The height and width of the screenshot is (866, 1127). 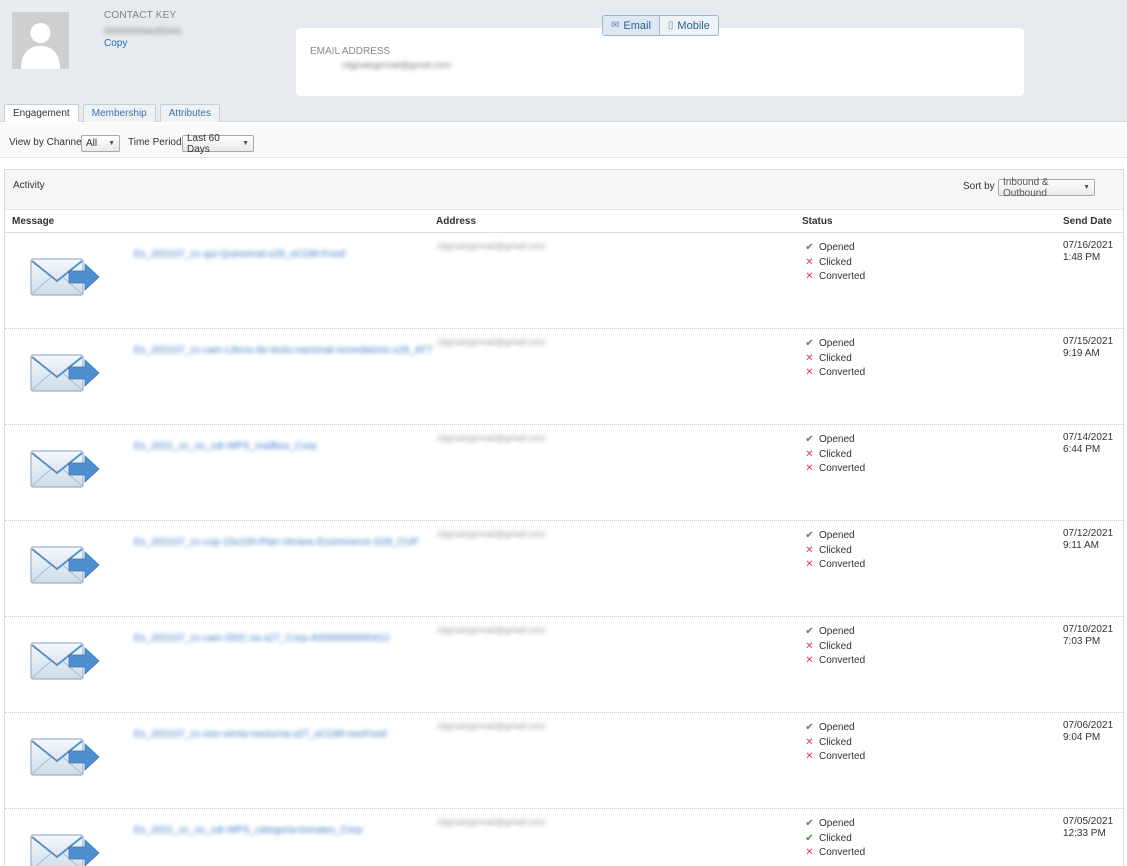 What do you see at coordinates (631, 25) in the screenshot?
I see `email-channel-button: ✉ Email` at bounding box center [631, 25].